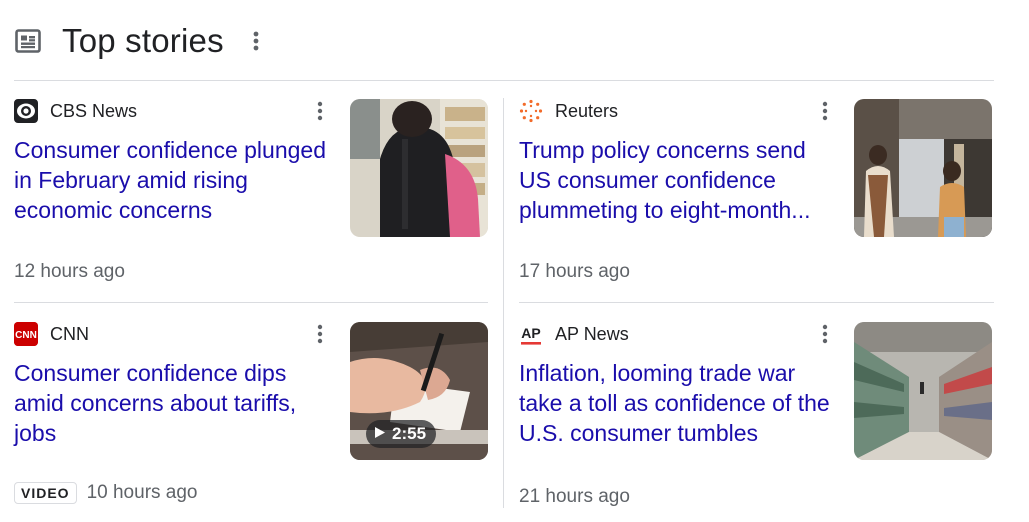  What do you see at coordinates (592, 333) in the screenshot?
I see `source-name: AP News` at bounding box center [592, 333].